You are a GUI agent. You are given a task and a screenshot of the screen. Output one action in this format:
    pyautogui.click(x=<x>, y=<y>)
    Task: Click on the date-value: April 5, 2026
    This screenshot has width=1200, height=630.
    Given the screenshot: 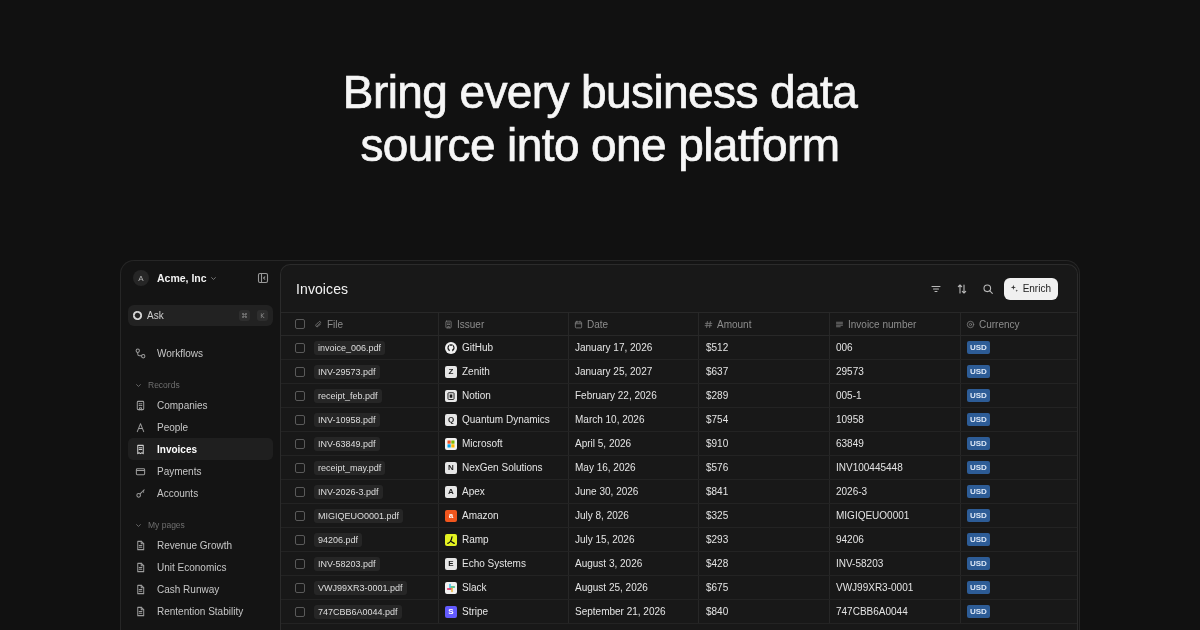 What is the action you would take?
    pyautogui.click(x=603, y=443)
    